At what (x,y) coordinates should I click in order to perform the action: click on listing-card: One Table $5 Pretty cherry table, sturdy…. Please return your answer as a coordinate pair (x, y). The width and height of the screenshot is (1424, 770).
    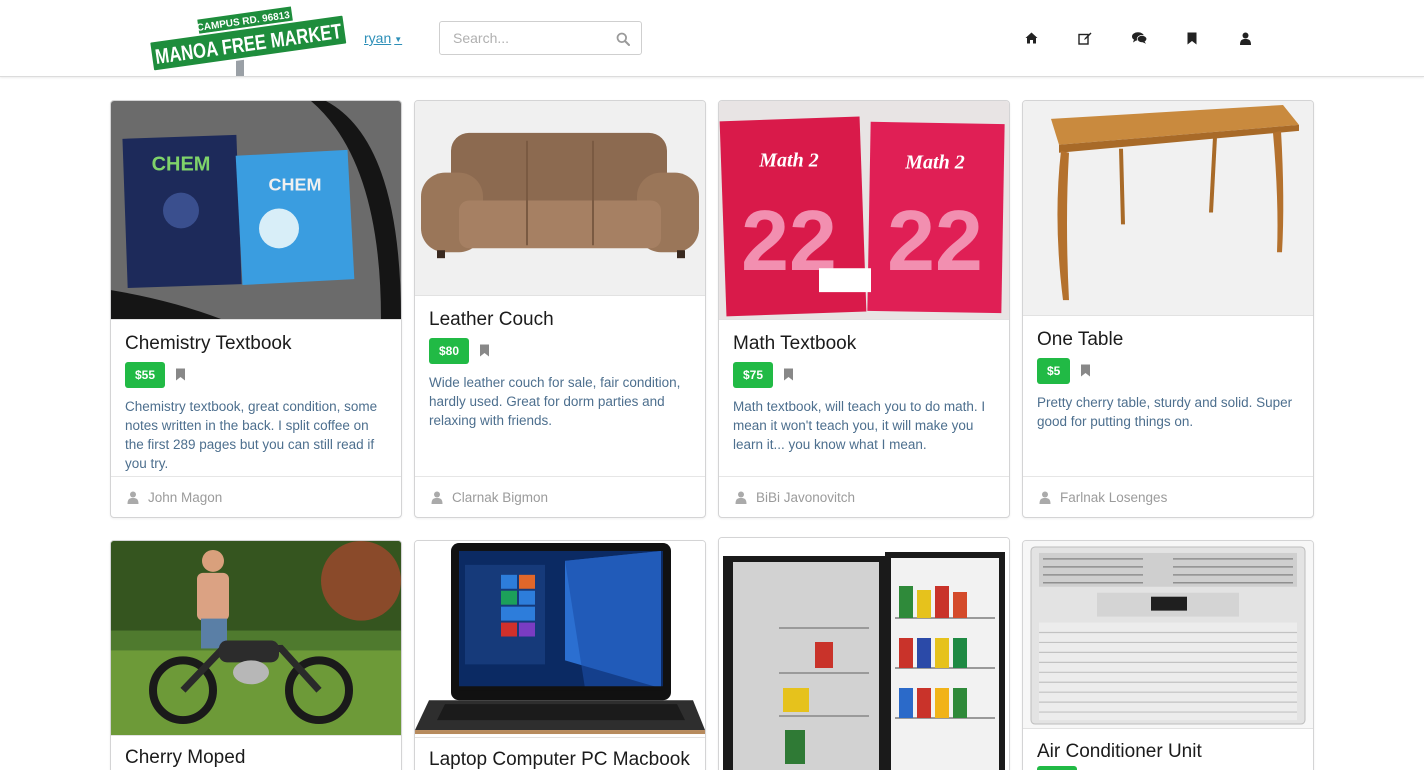
    Looking at the image, I should click on (1168, 309).